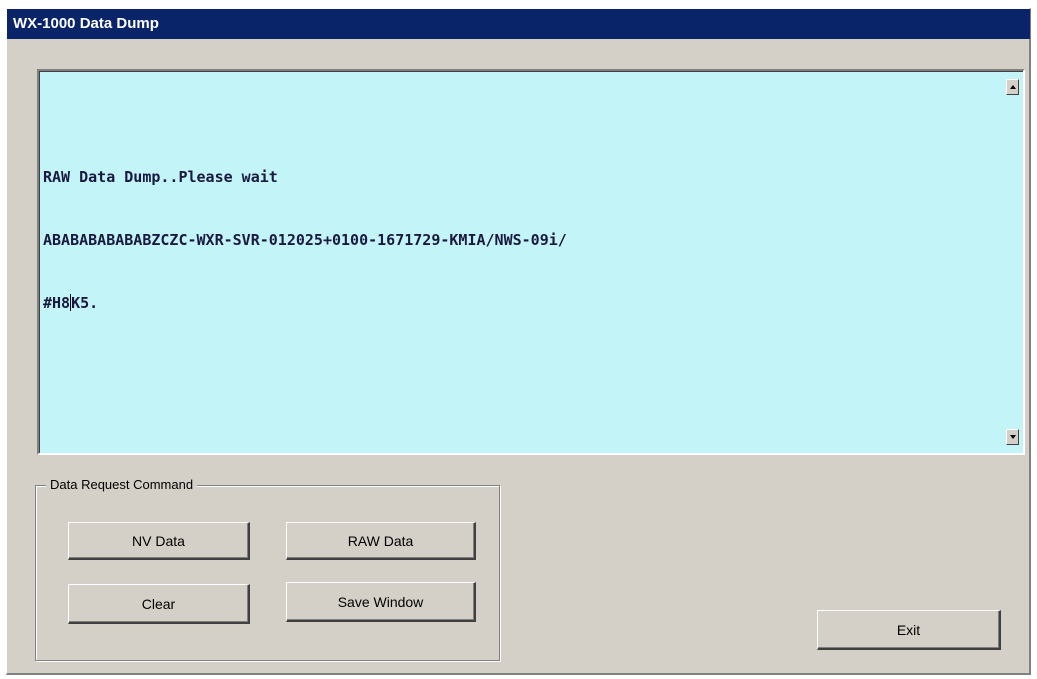 The image size is (1037, 679). I want to click on nv-data-button: NV Data, so click(159, 541).